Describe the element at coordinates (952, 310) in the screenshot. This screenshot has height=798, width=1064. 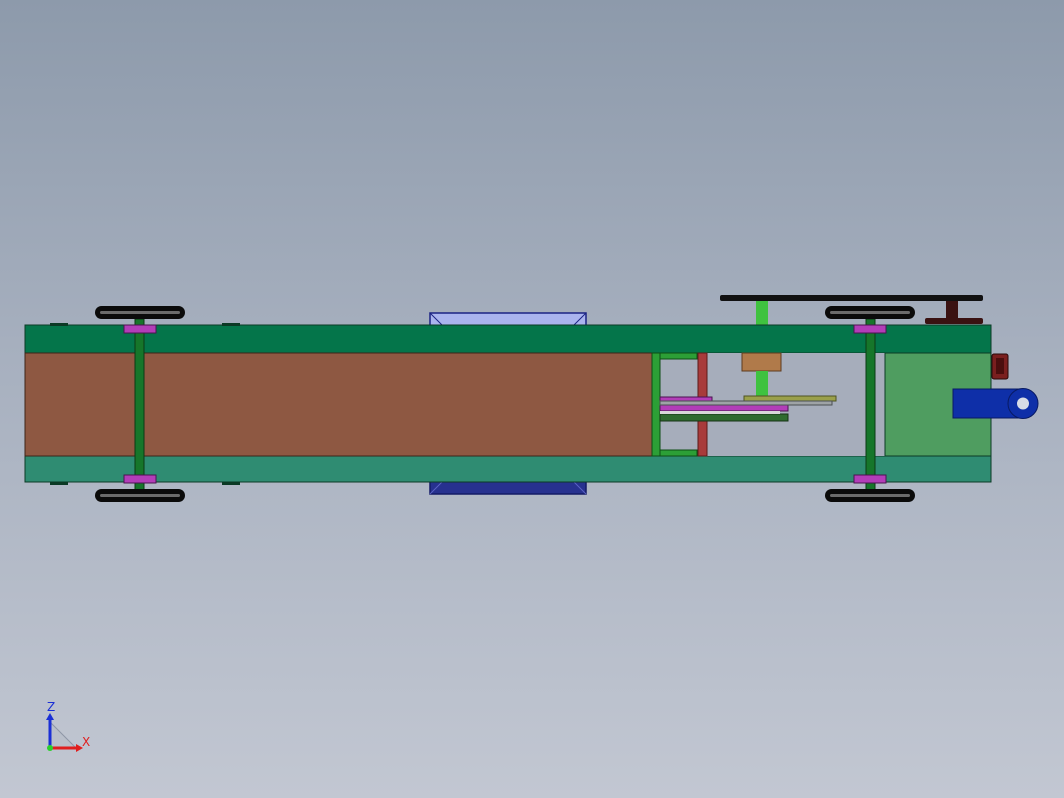
I see `drive-post-dark` at that location.